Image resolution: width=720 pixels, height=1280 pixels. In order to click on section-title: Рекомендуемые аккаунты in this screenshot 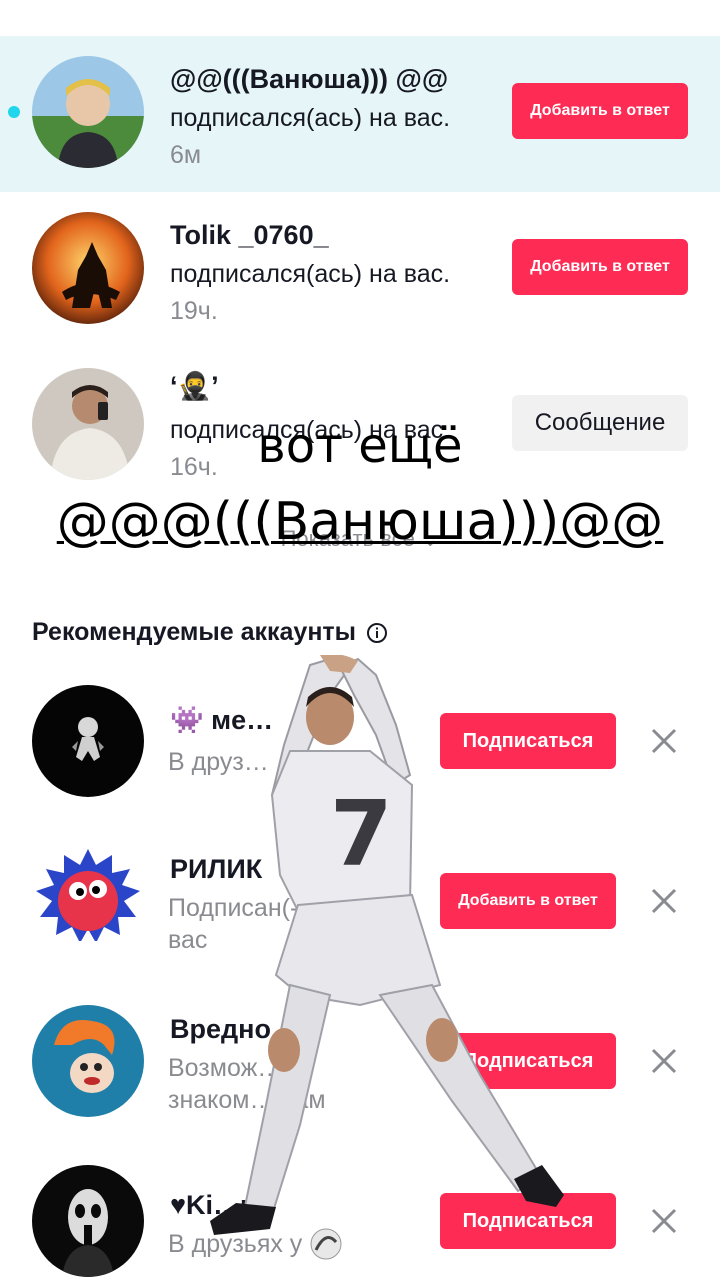, I will do `click(210, 632)`.